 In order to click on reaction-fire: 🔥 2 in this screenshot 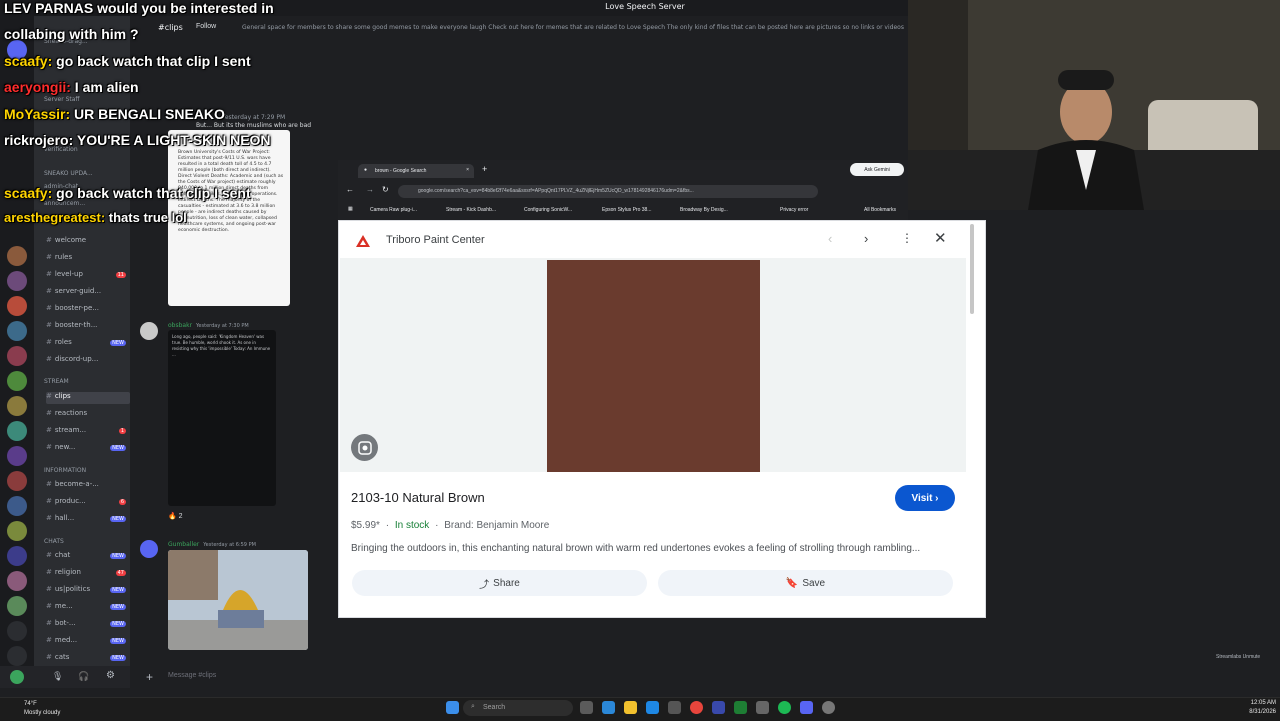, I will do `click(175, 516)`.